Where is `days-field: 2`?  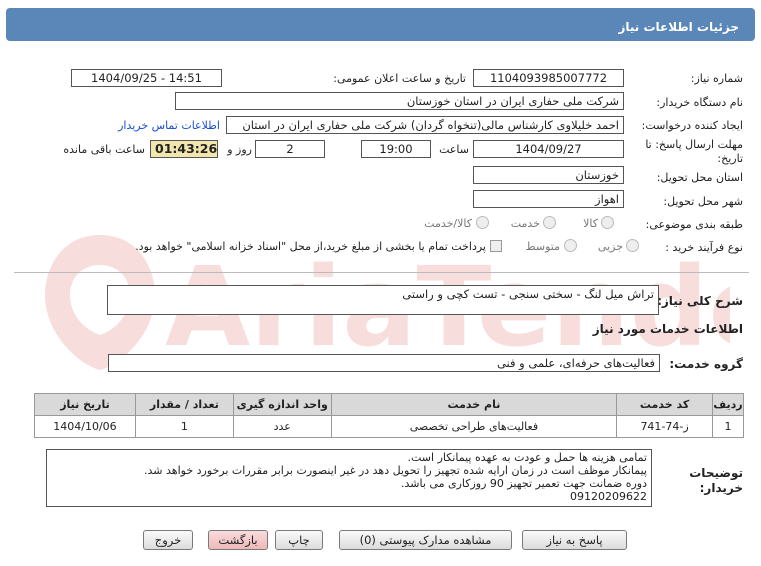
days-field: 2 is located at coordinates (290, 149).